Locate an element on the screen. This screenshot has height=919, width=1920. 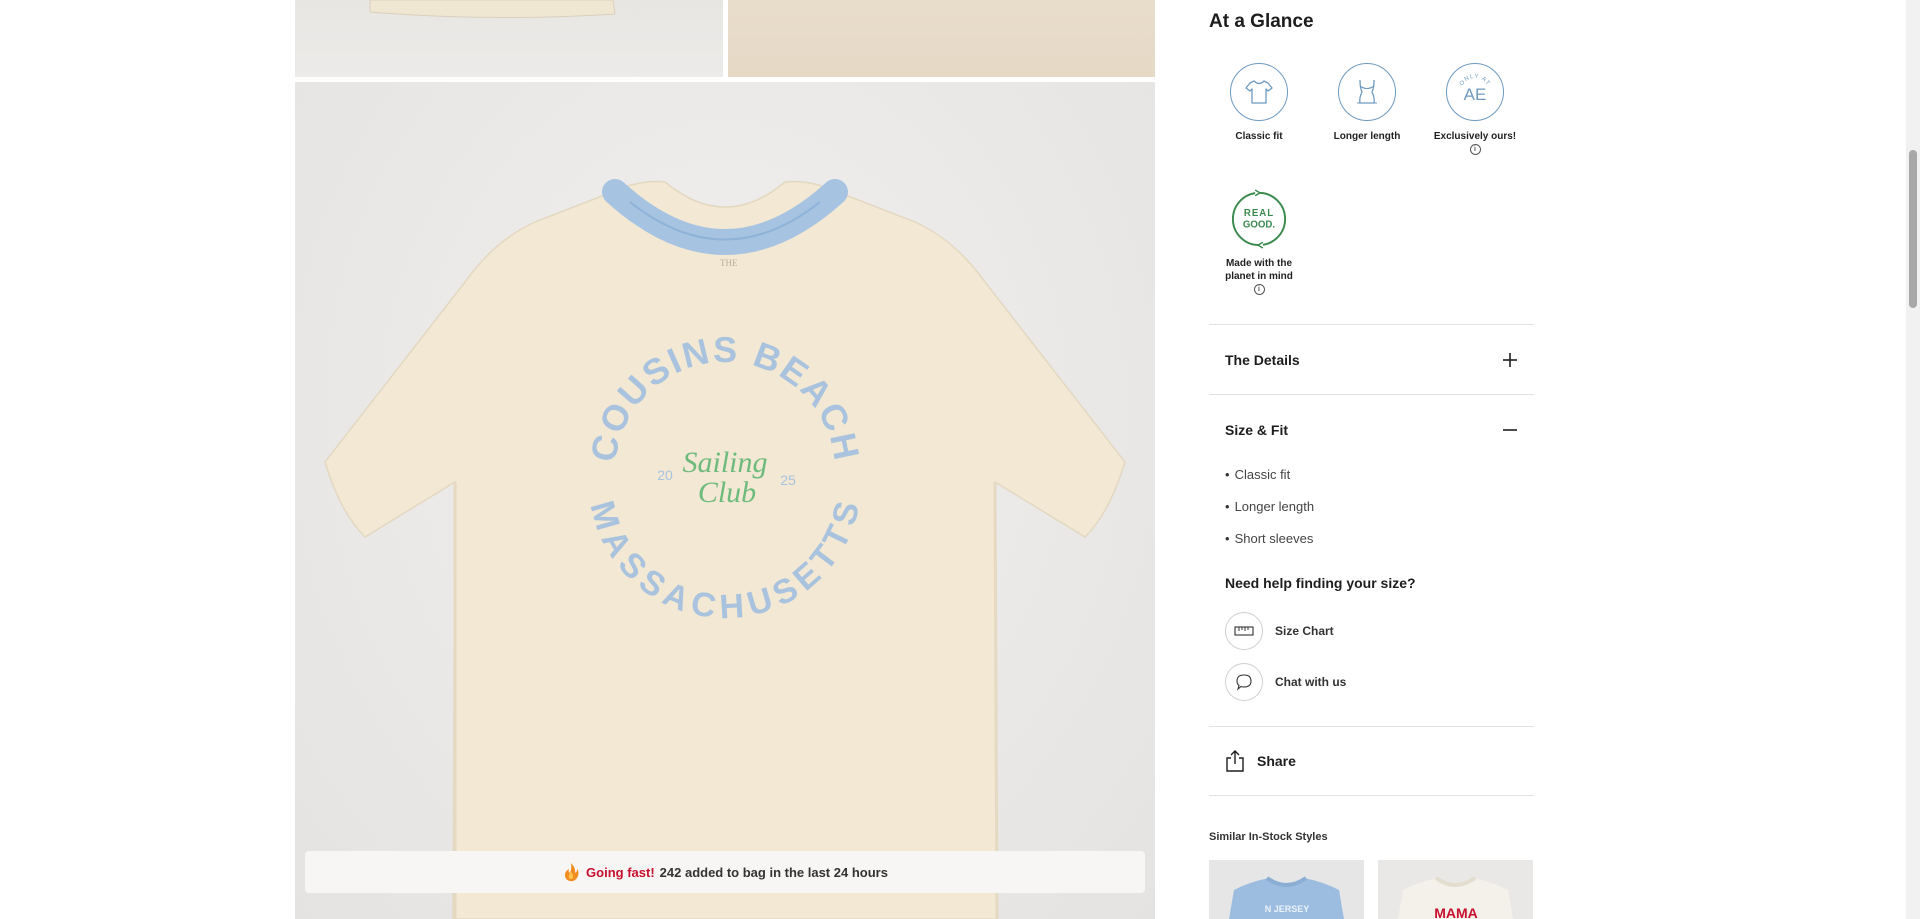
page-scrollbar is located at coordinates (1913, 459).